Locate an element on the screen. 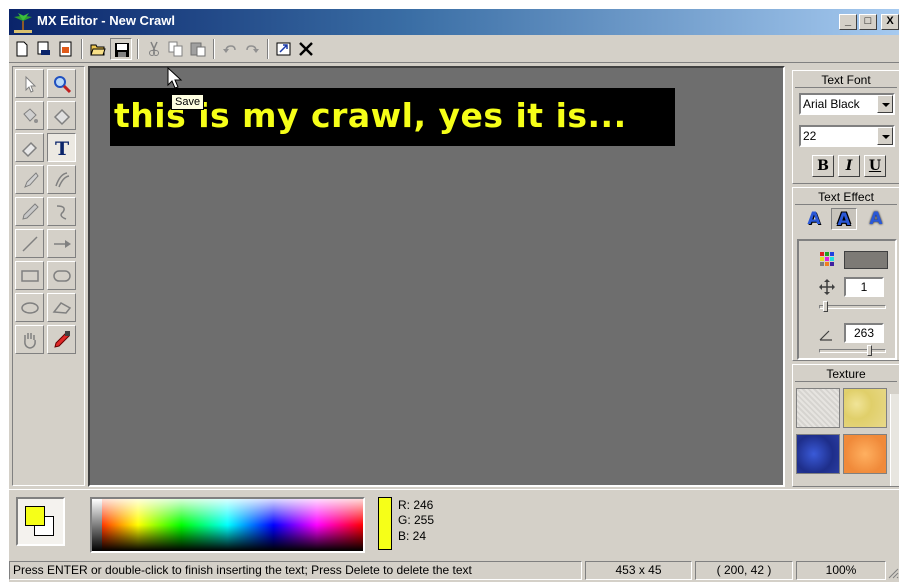  shadow-color-swatch is located at coordinates (866, 260).